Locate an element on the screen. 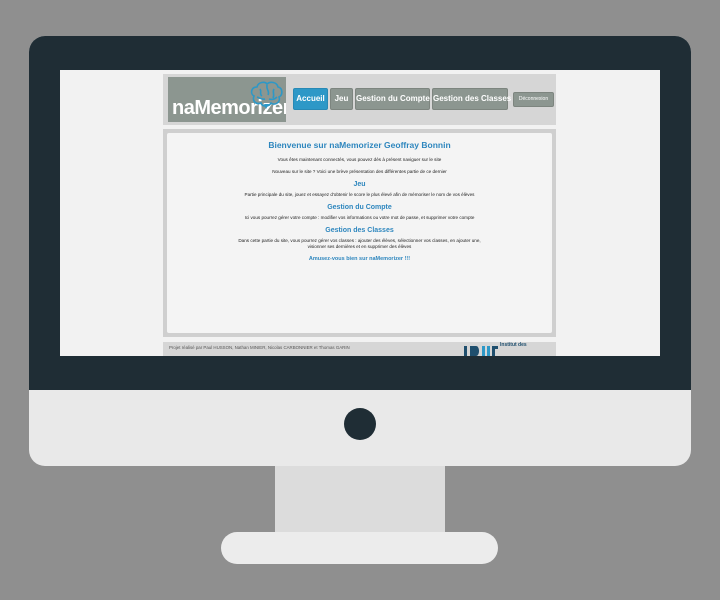 The width and height of the screenshot is (720, 600). section-title-classes: Gestion des Classes is located at coordinates (359, 230).